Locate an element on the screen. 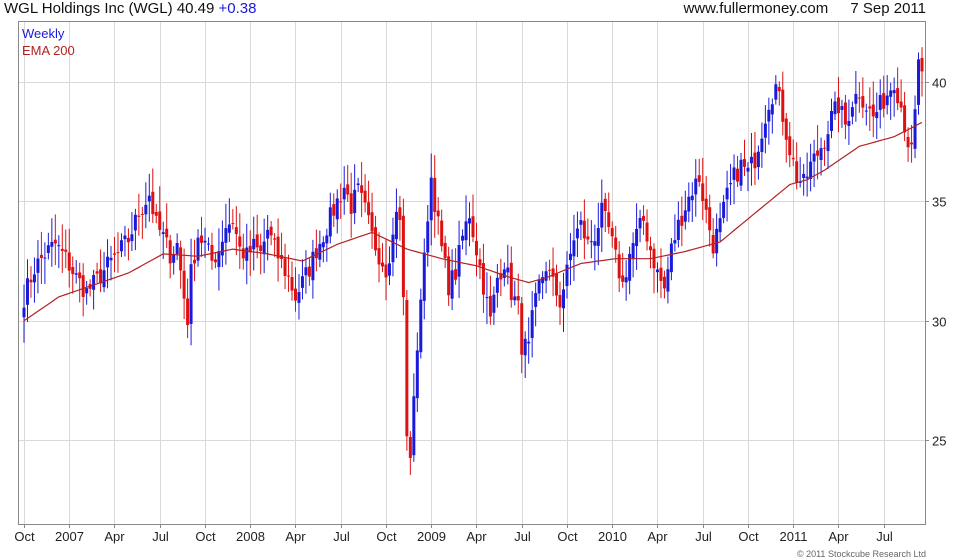 The width and height of the screenshot is (980, 560). x-tick-label: 2011 is located at coordinates (794, 536).